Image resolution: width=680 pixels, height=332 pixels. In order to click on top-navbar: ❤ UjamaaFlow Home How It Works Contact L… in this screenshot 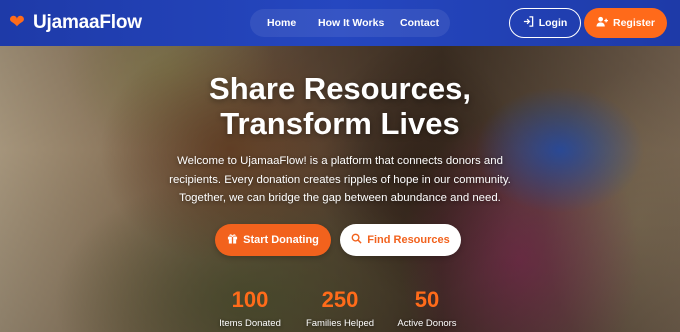, I will do `click(340, 23)`.